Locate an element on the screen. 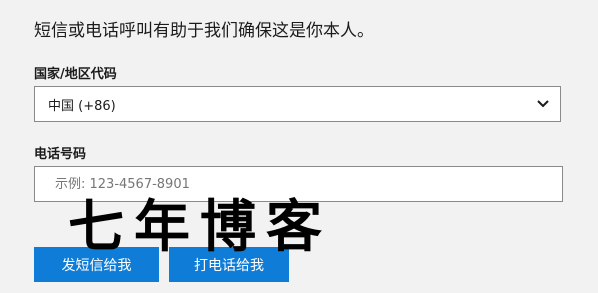 This screenshot has height=293, width=598. svg-text: 七年博客 is located at coordinates (200, 228).